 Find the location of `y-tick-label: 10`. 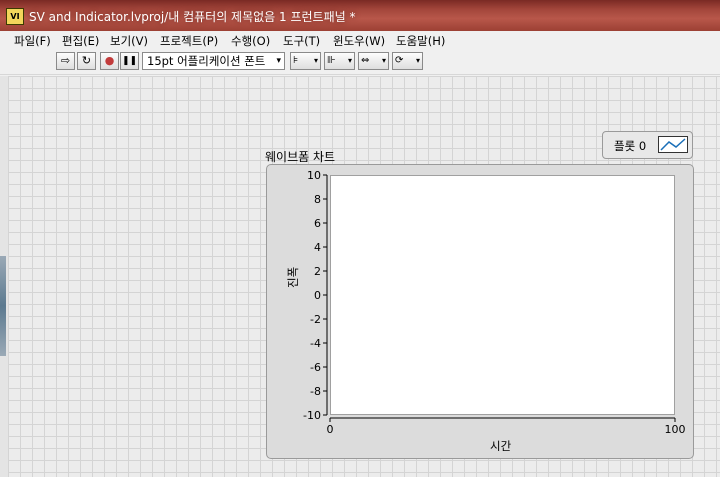

y-tick-label: 10 is located at coordinates (314, 175).